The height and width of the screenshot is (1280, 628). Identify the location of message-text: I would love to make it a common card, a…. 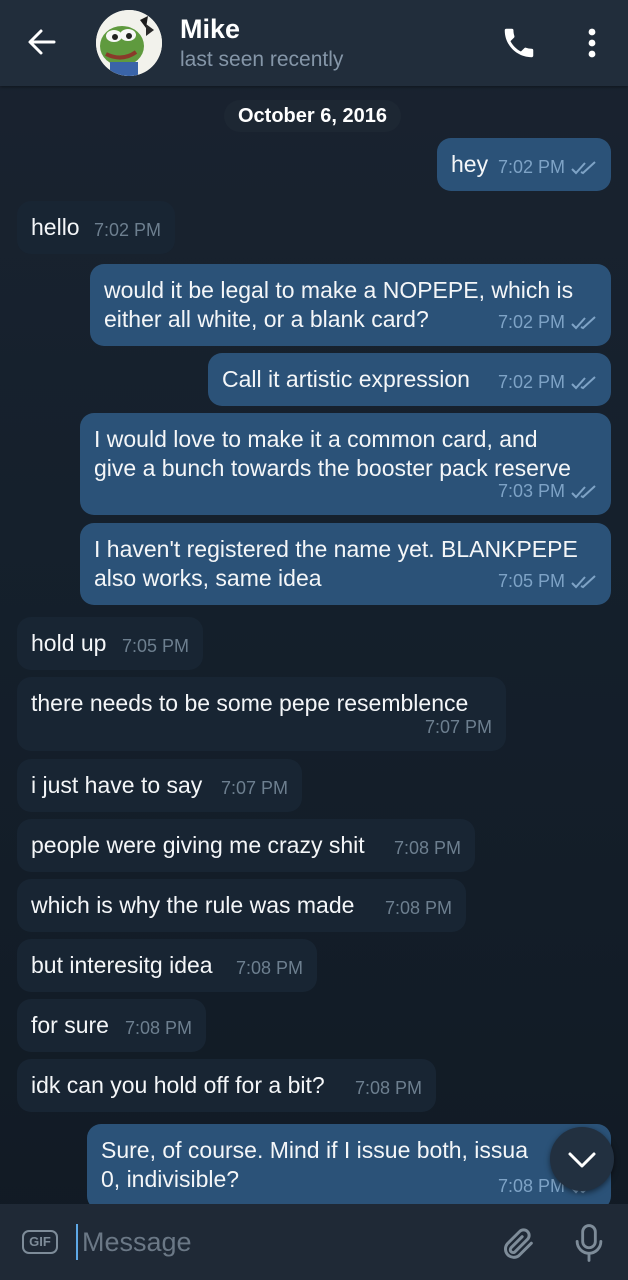
(332, 453).